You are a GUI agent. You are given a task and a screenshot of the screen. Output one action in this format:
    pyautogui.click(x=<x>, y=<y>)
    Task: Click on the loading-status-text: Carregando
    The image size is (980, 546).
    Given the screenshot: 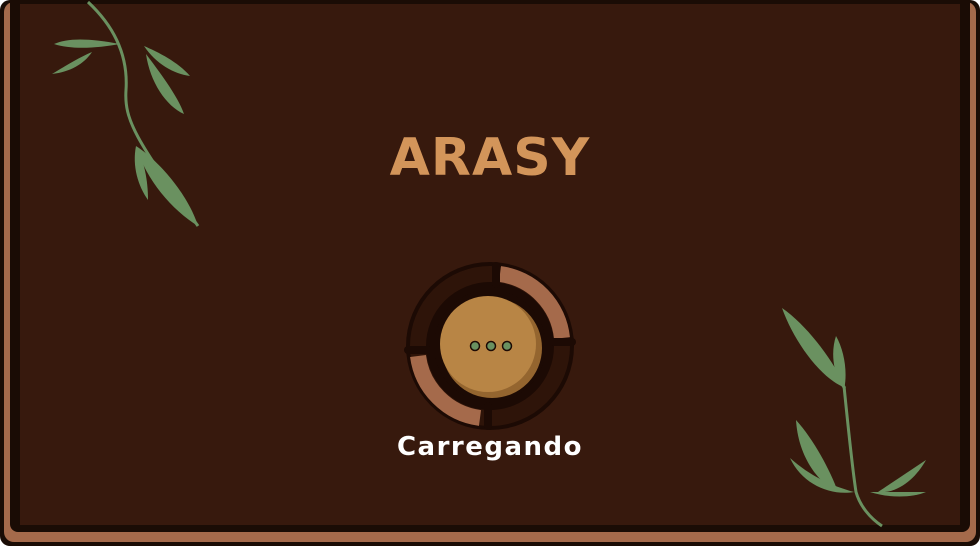 What is the action you would take?
    pyautogui.click(x=490, y=447)
    